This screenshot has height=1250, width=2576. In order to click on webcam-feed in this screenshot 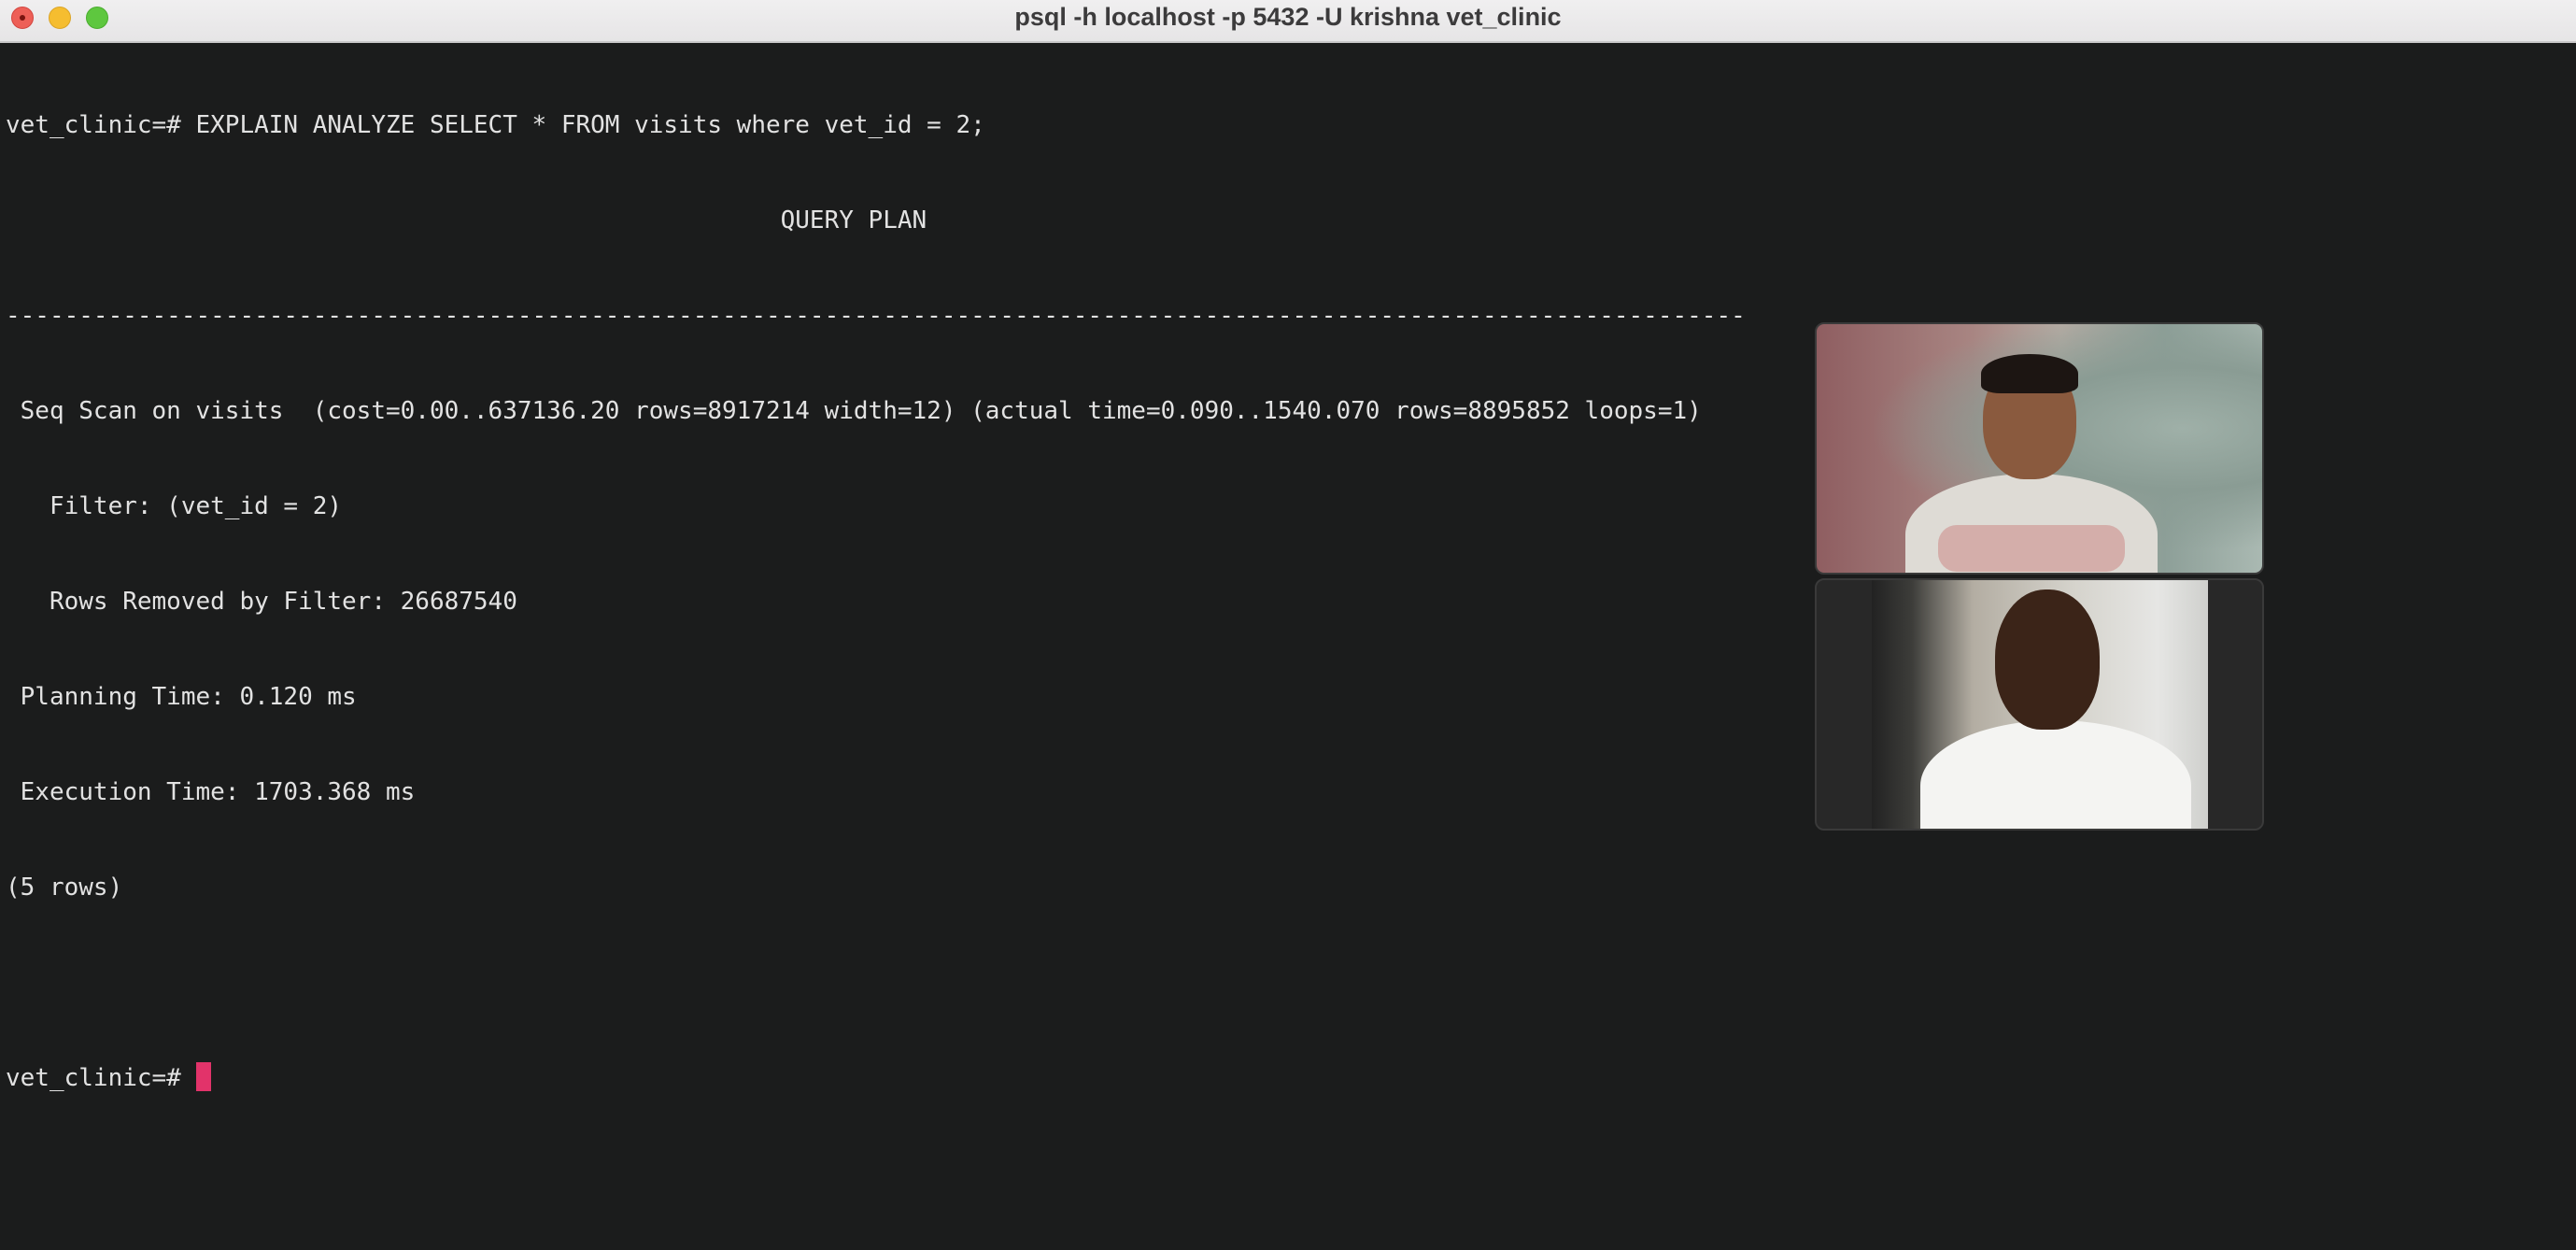, I will do `click(2040, 704)`.